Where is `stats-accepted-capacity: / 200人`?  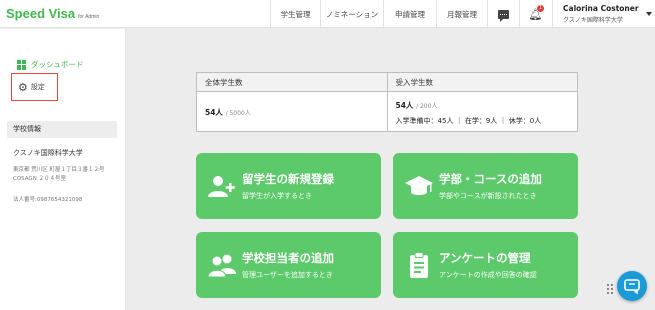
stats-accepted-capacity: / 200人 is located at coordinates (427, 106).